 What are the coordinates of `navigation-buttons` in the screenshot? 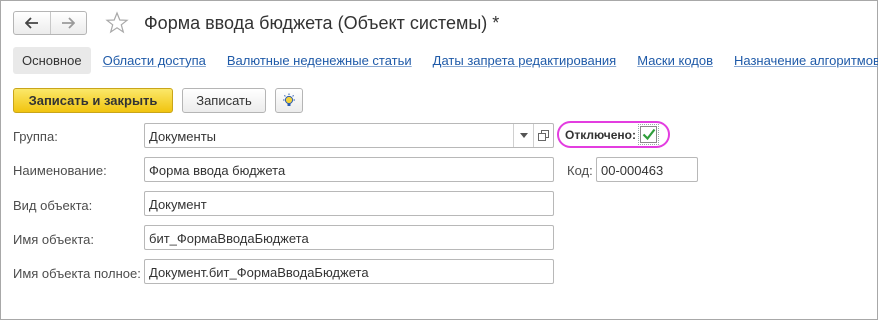 It's located at (50, 23).